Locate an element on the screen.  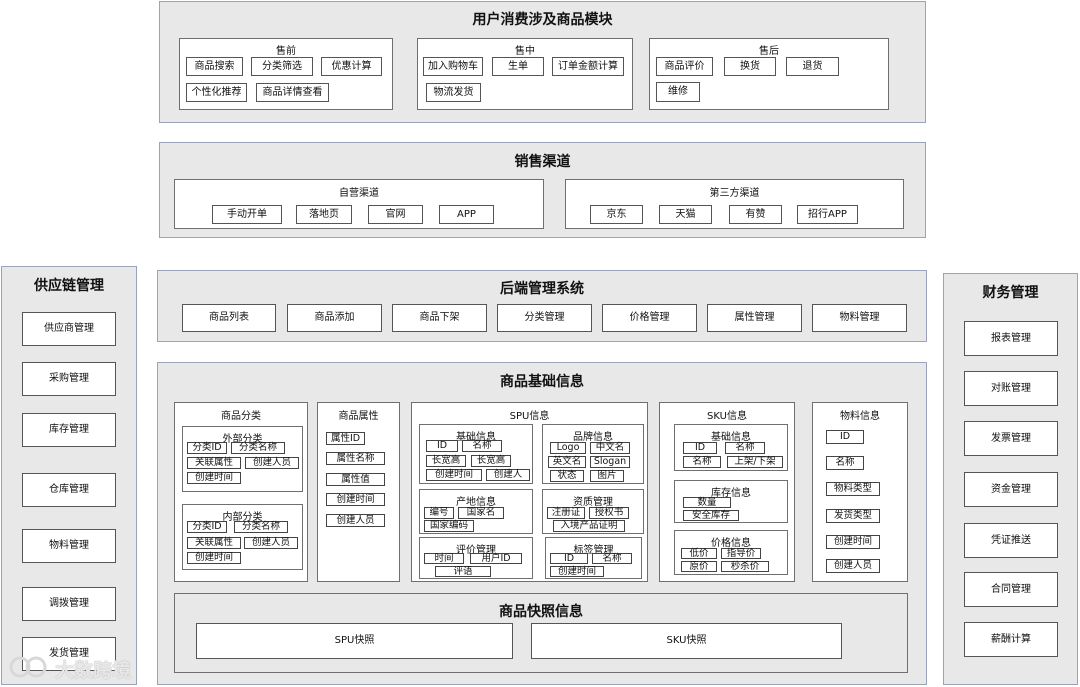
sku-basic-card: 基础信息 ID 名称 名称 上架/下架 is located at coordinates (731, 447).